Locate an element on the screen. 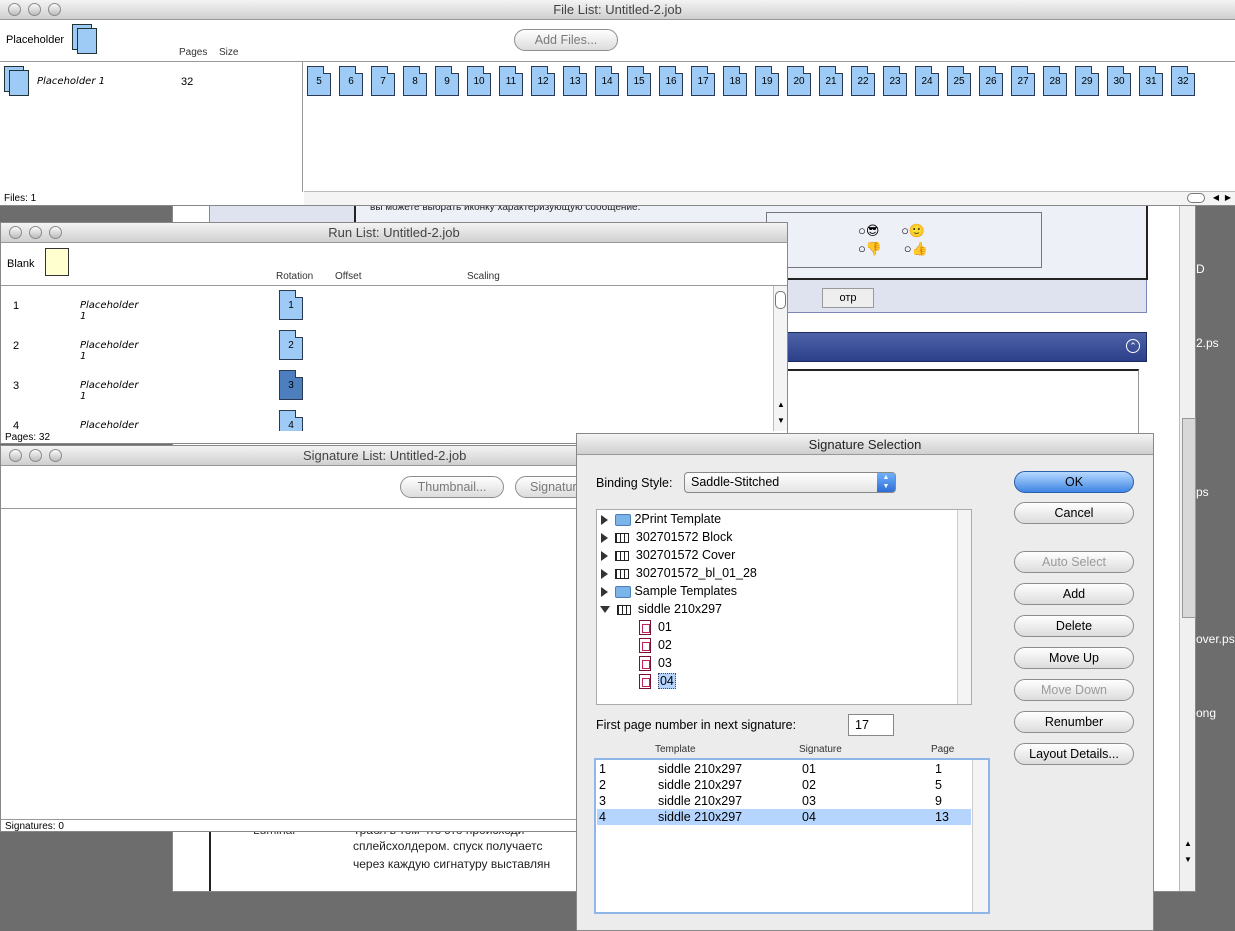  page-thumbnail: 8 is located at coordinates (415, 81).